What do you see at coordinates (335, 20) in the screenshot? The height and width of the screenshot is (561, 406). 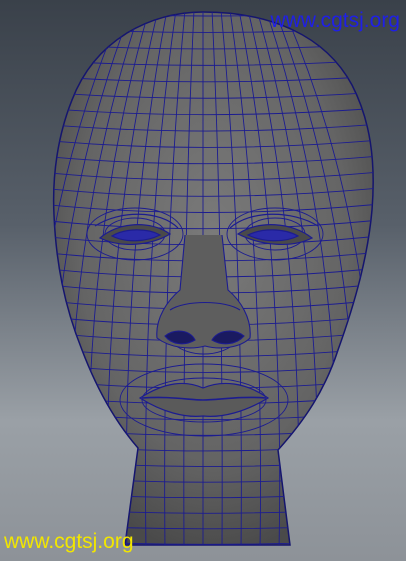 I see `watermark-top: www.cgtsj.org` at bounding box center [335, 20].